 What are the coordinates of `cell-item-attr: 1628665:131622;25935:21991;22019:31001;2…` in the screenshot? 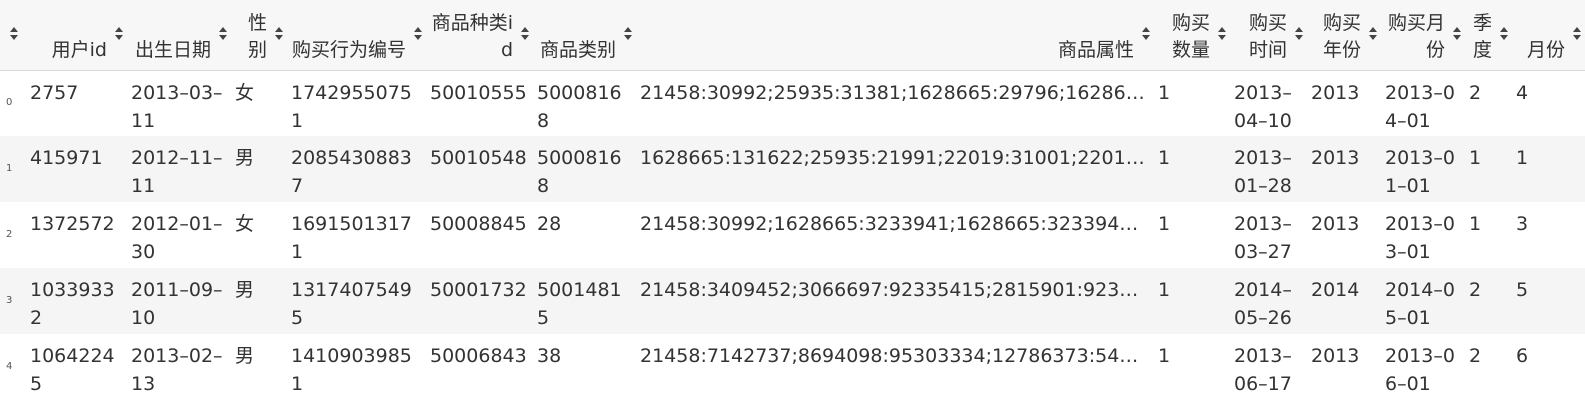 It's located at (897, 158).